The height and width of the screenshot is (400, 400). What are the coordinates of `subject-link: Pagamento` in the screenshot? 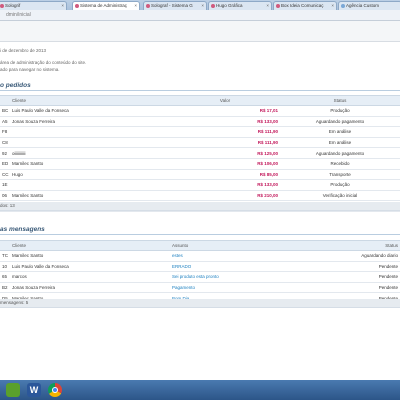 It's located at (235, 288).